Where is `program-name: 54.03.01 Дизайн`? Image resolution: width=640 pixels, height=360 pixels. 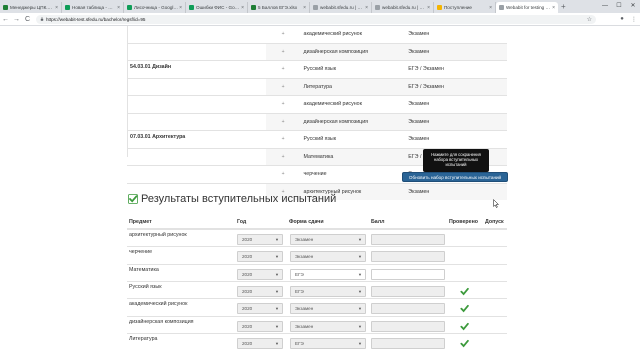
program-name: 54.03.01 Дизайн is located at coordinates (196, 69).